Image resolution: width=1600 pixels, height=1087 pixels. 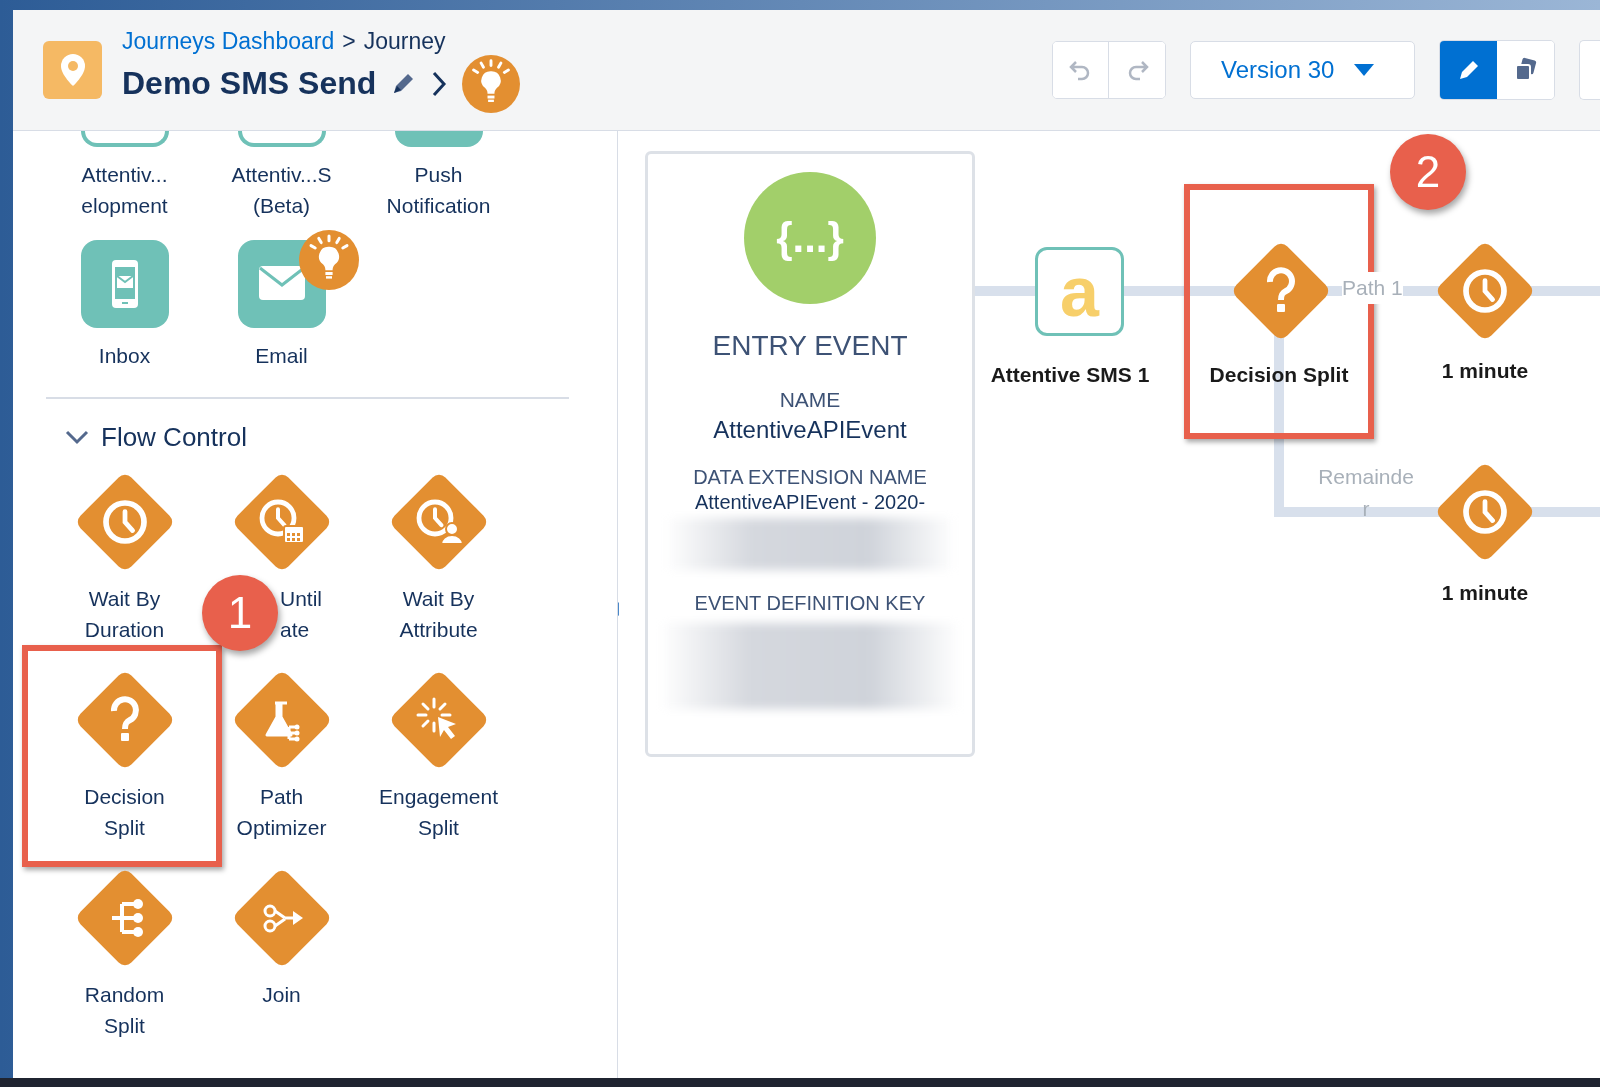 I want to click on activity-label: Until ate, so click(x=301, y=614).